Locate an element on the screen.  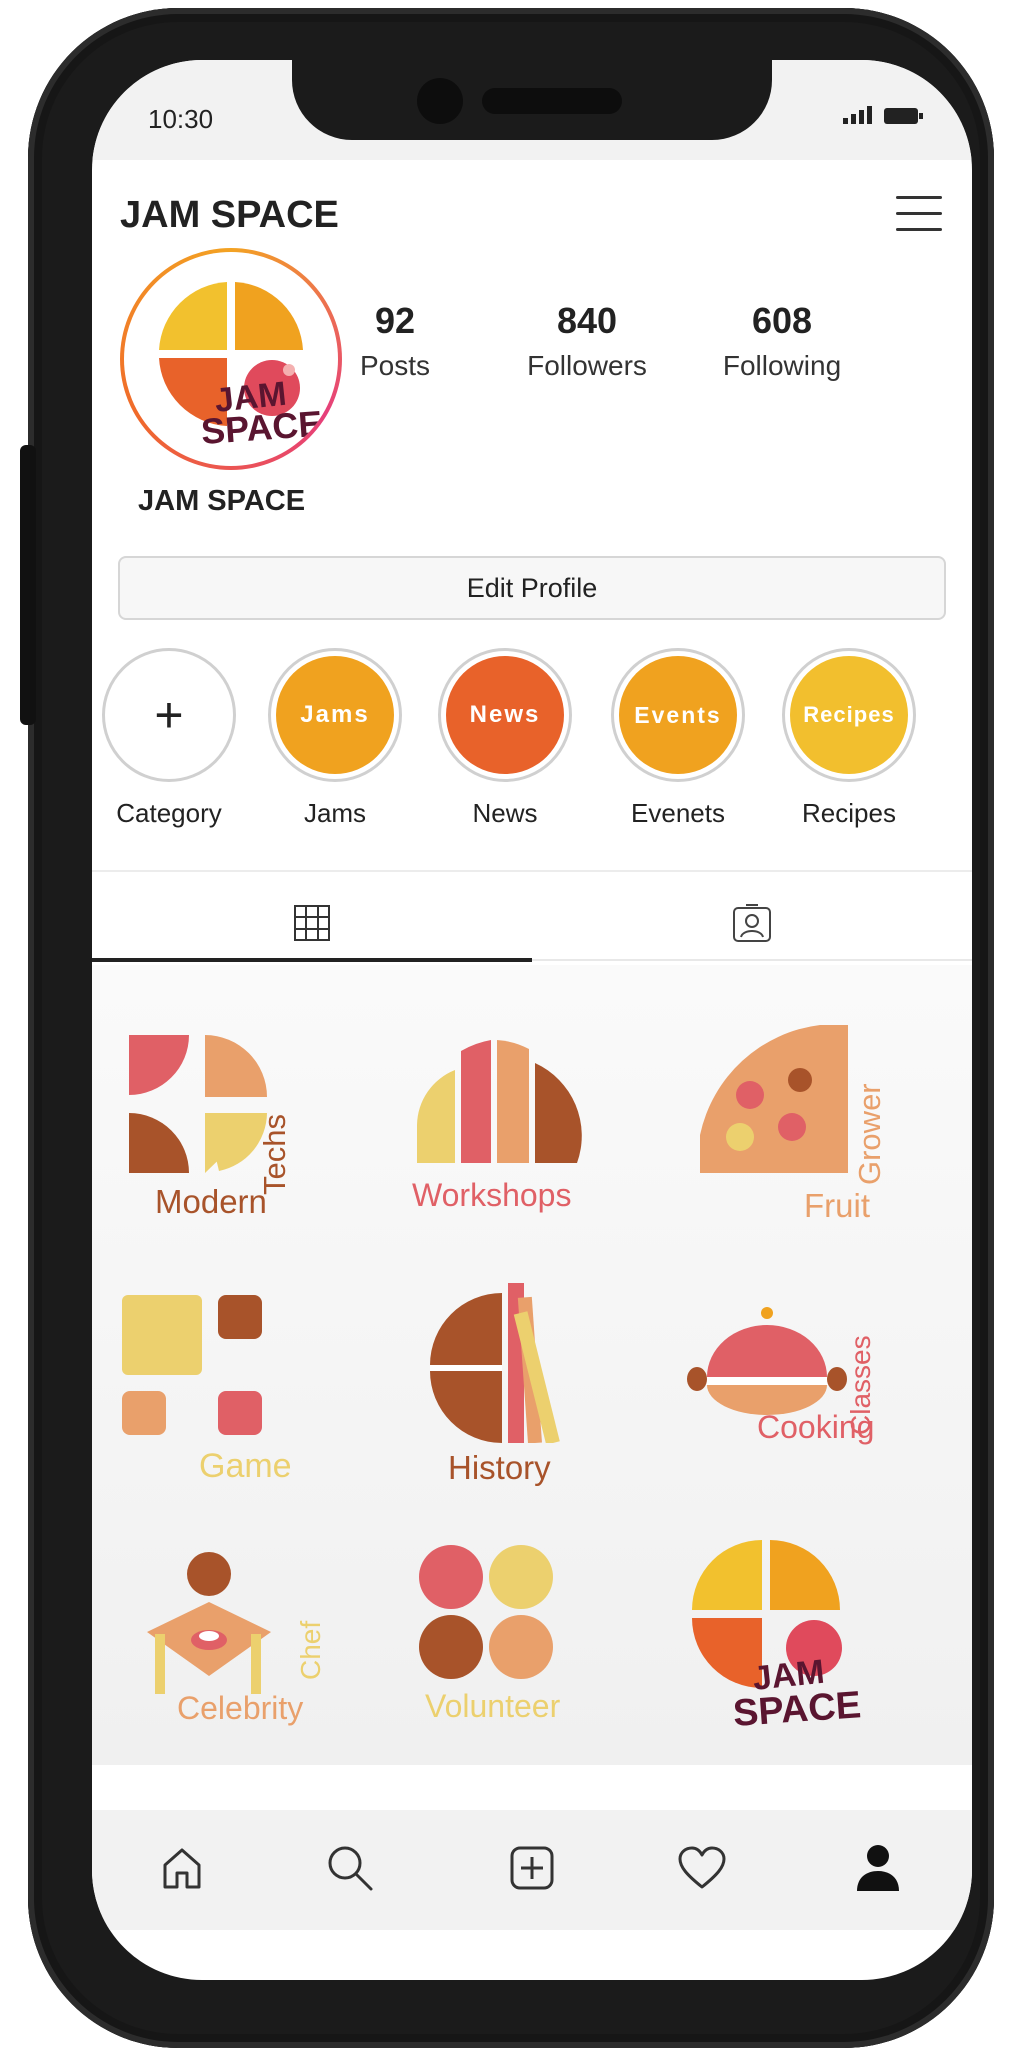
post-game: Game is located at coordinates (242, 1415).